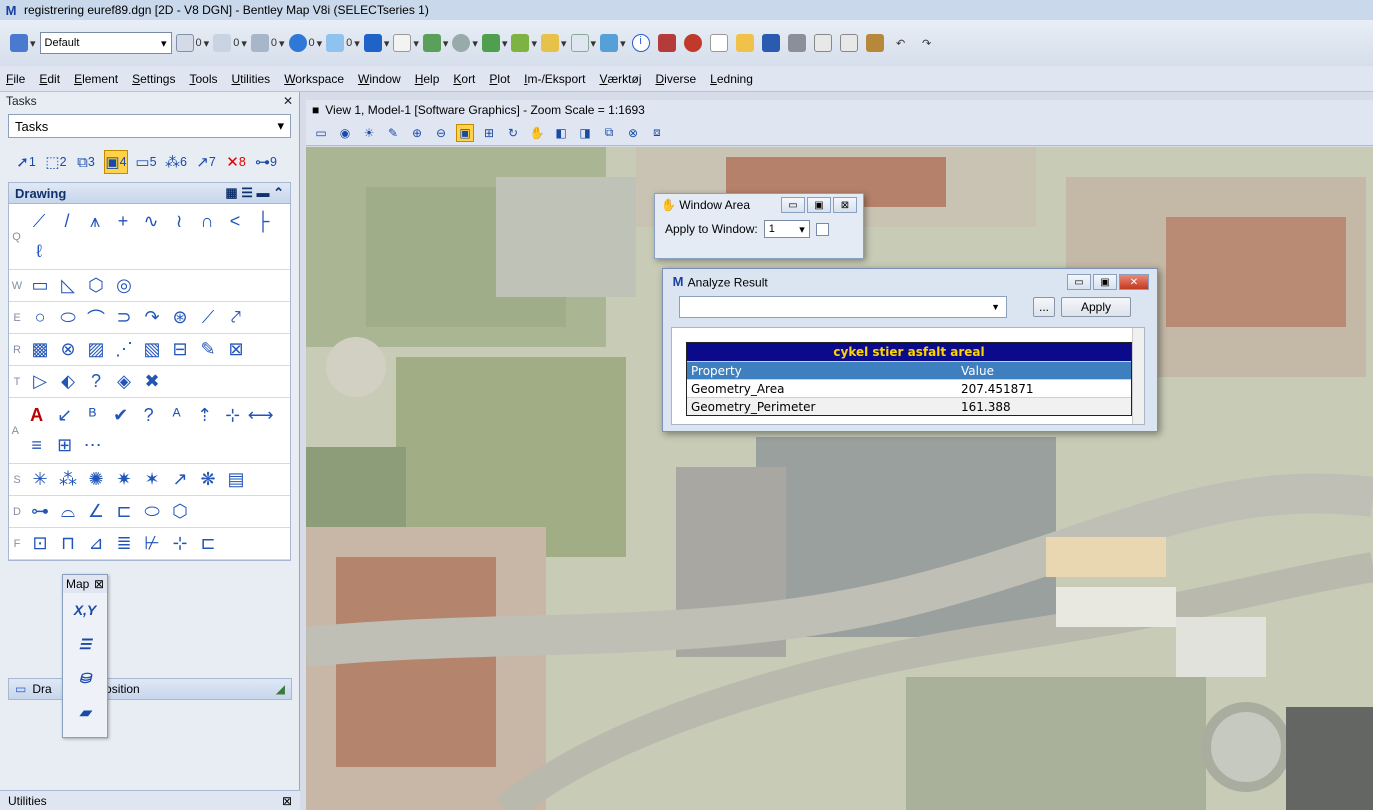 This screenshot has height=810, width=1373. I want to click on close-button: ✕, so click(1134, 282).